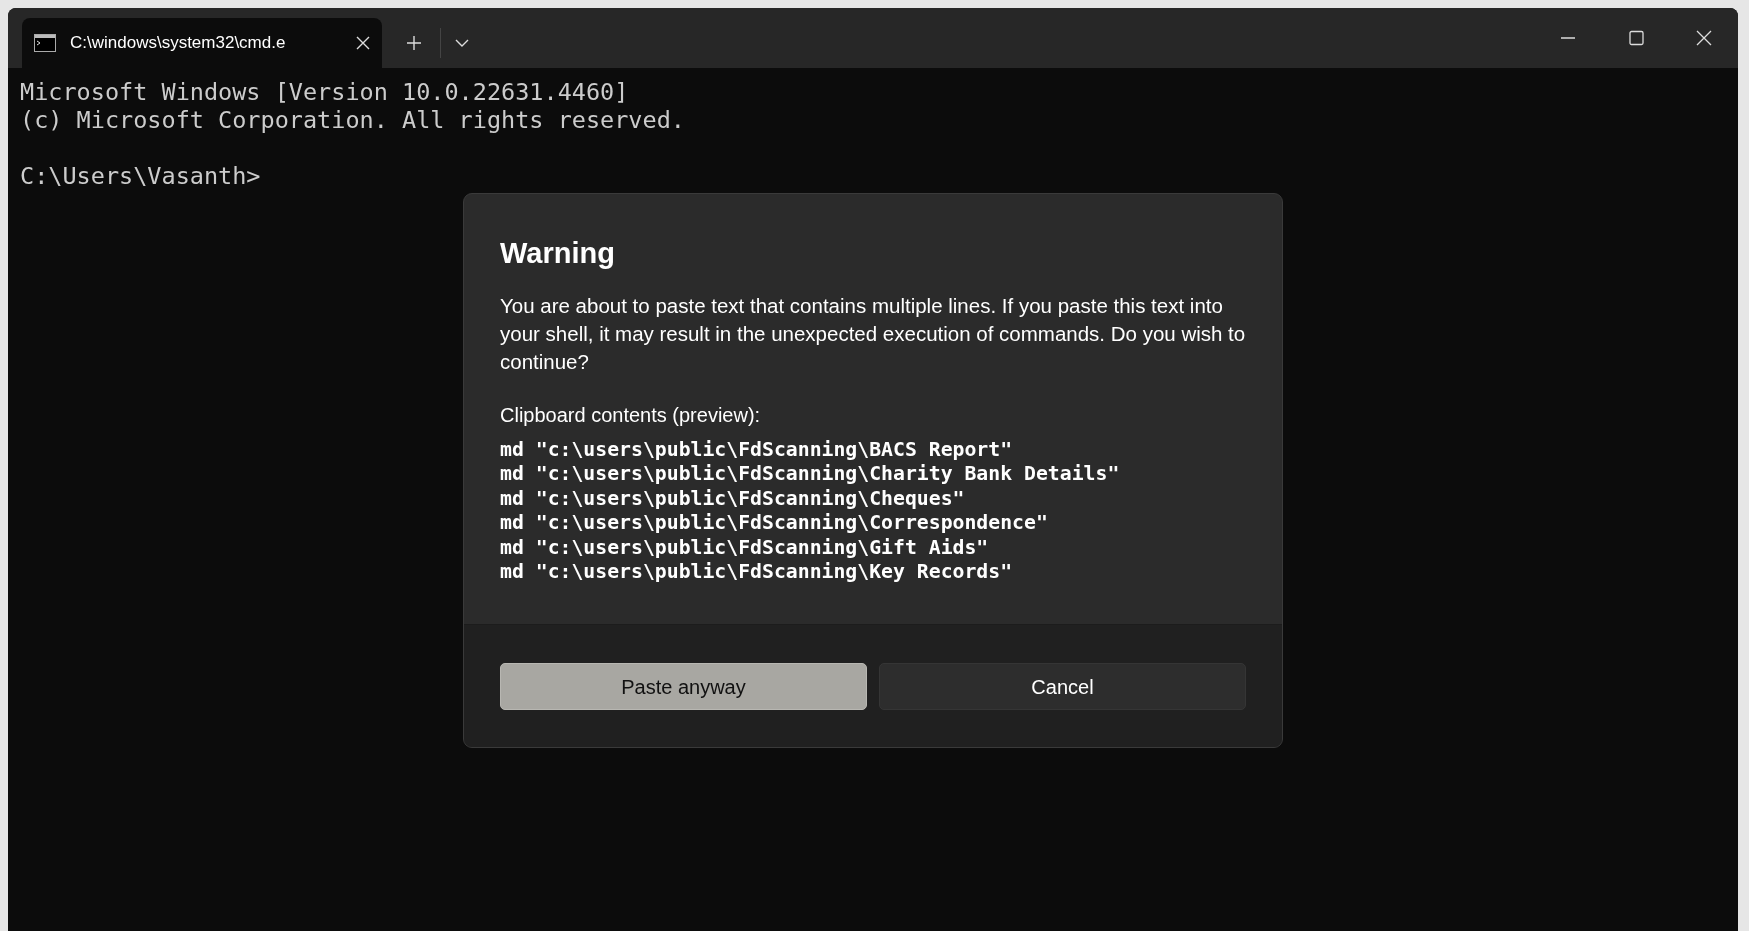 The height and width of the screenshot is (931, 1749). What do you see at coordinates (757, 449) in the screenshot?
I see `preview-line: md "c:\users\public\FdScanning\BACS Report"` at bounding box center [757, 449].